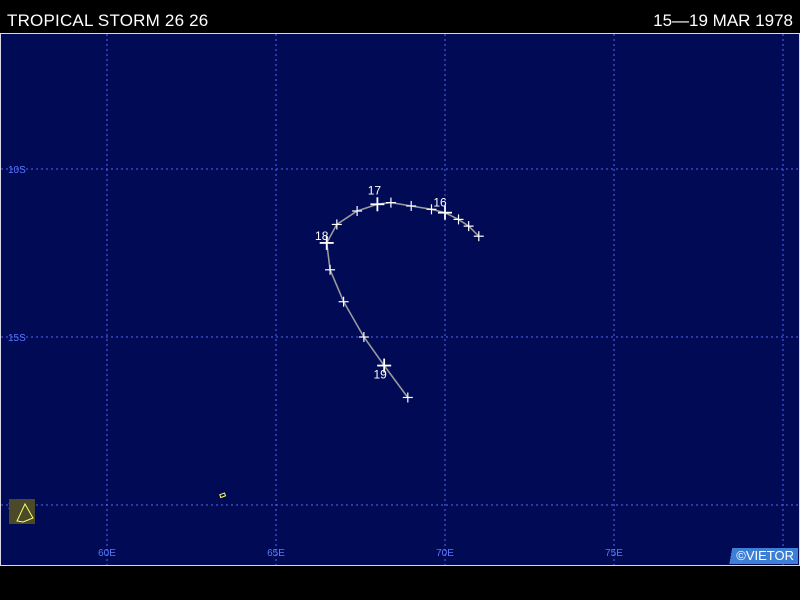  I want to click on track-line, so click(402, 299).